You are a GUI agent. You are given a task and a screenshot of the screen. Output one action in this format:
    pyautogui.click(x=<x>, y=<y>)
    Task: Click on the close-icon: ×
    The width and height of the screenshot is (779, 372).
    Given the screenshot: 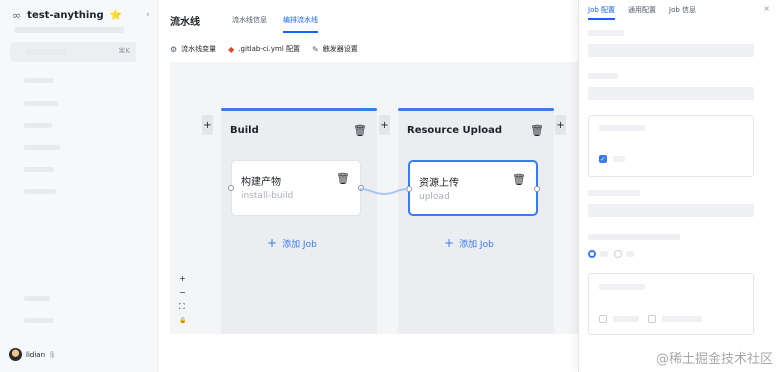 What is the action you would take?
    pyautogui.click(x=766, y=8)
    